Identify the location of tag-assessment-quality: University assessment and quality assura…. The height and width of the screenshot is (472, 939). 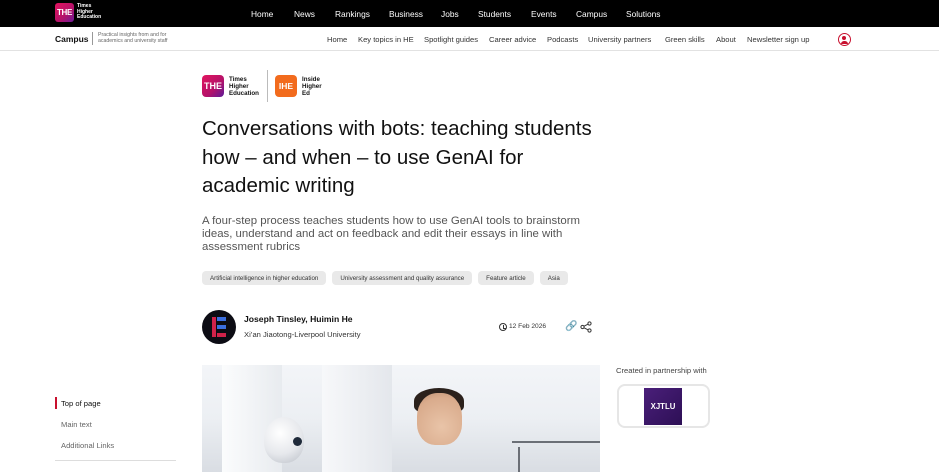
(402, 278).